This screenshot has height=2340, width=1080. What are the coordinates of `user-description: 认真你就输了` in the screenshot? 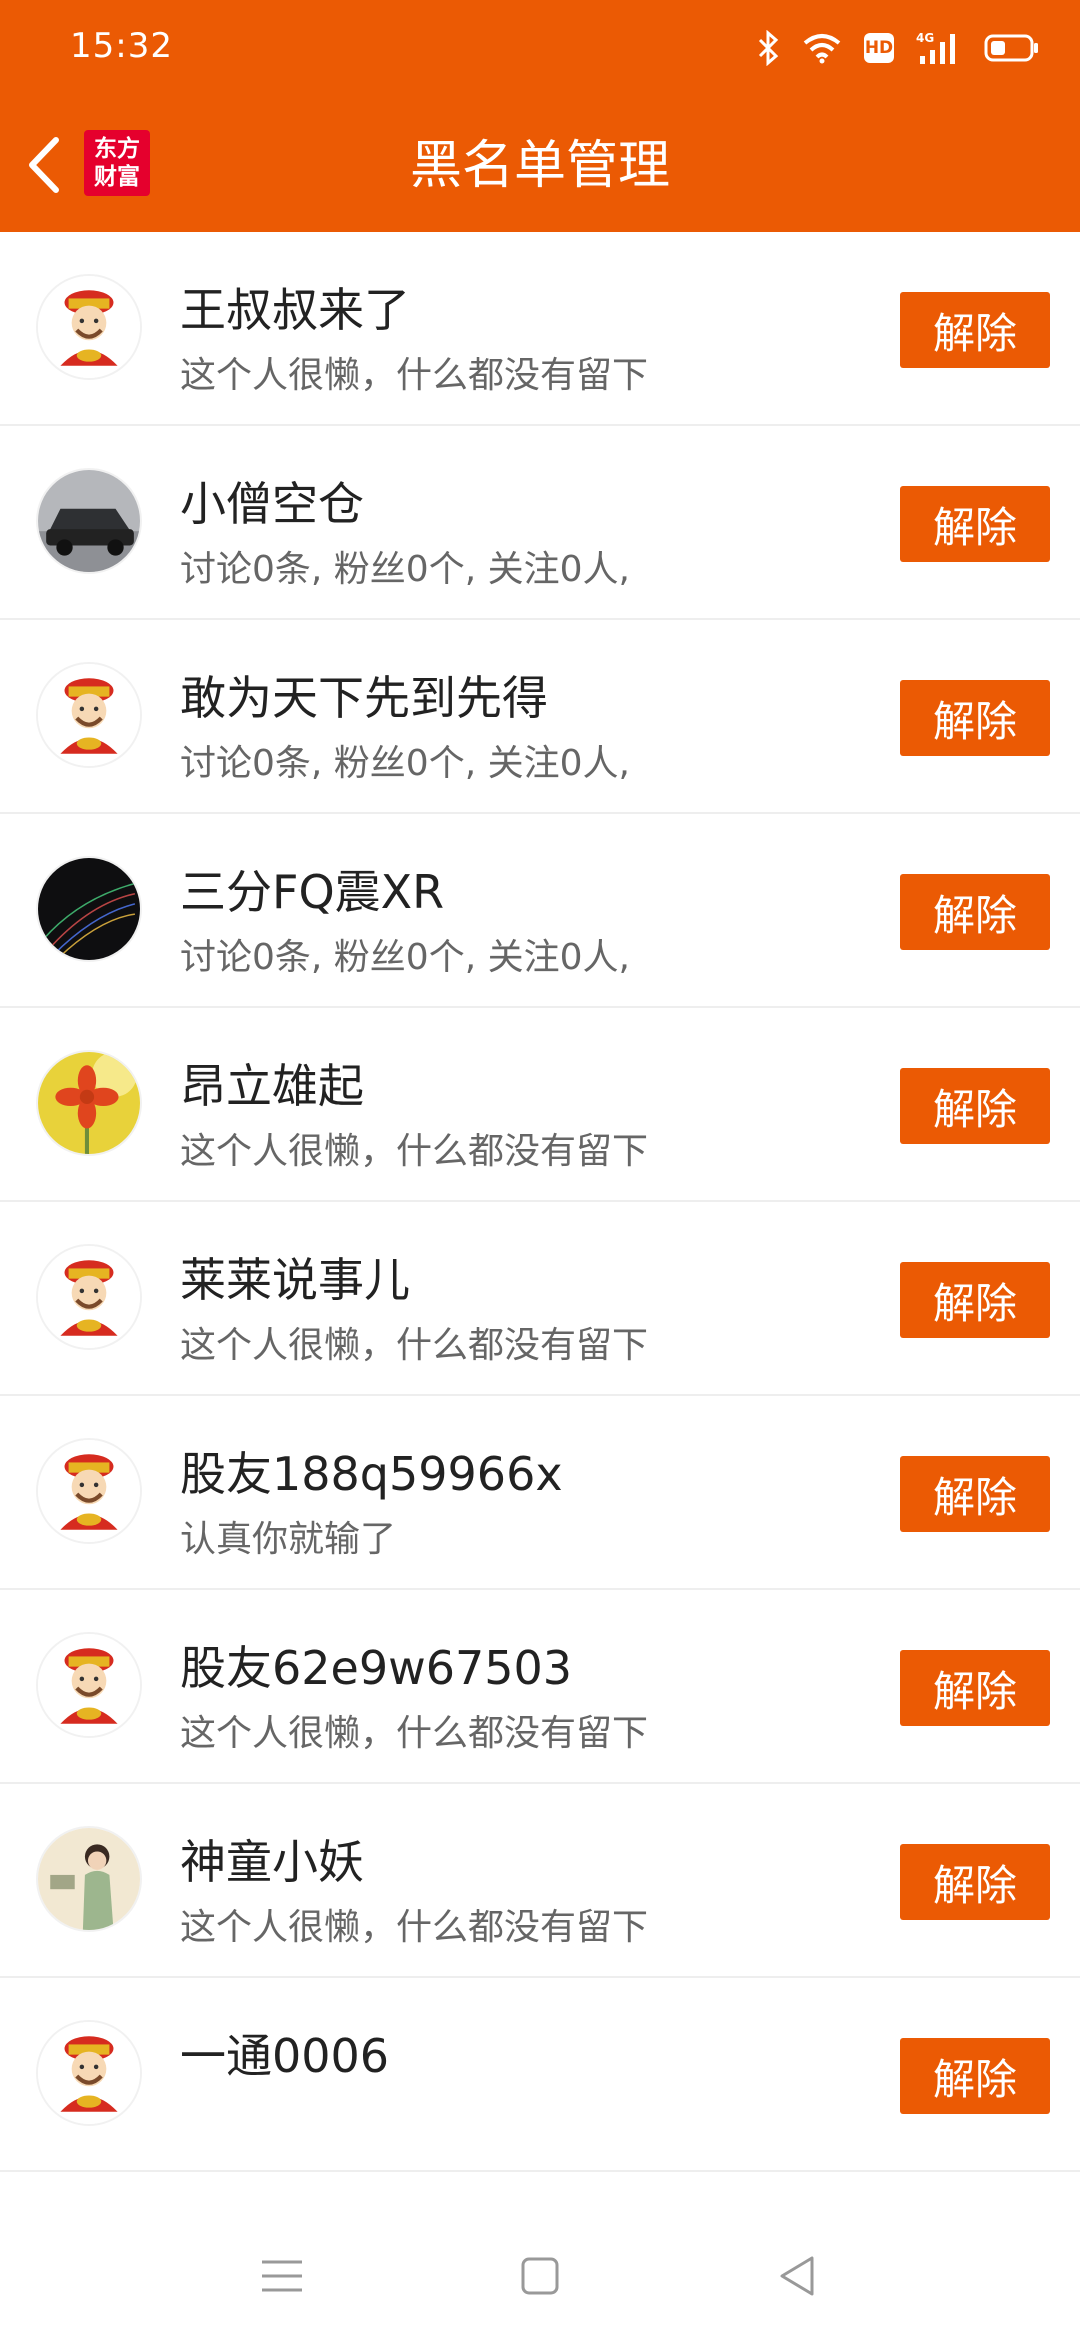 It's located at (288, 1539).